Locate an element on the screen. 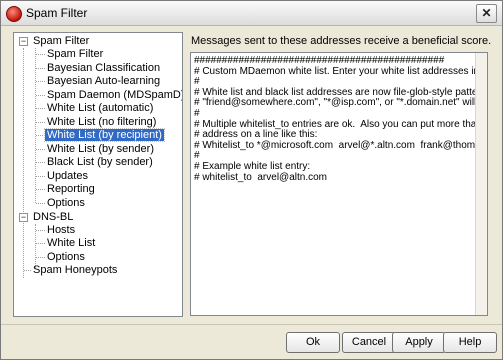 The height and width of the screenshot is (360, 503). tree-item-spam-daemon: Spam Daemon (MDSpamD) is located at coordinates (114, 95).